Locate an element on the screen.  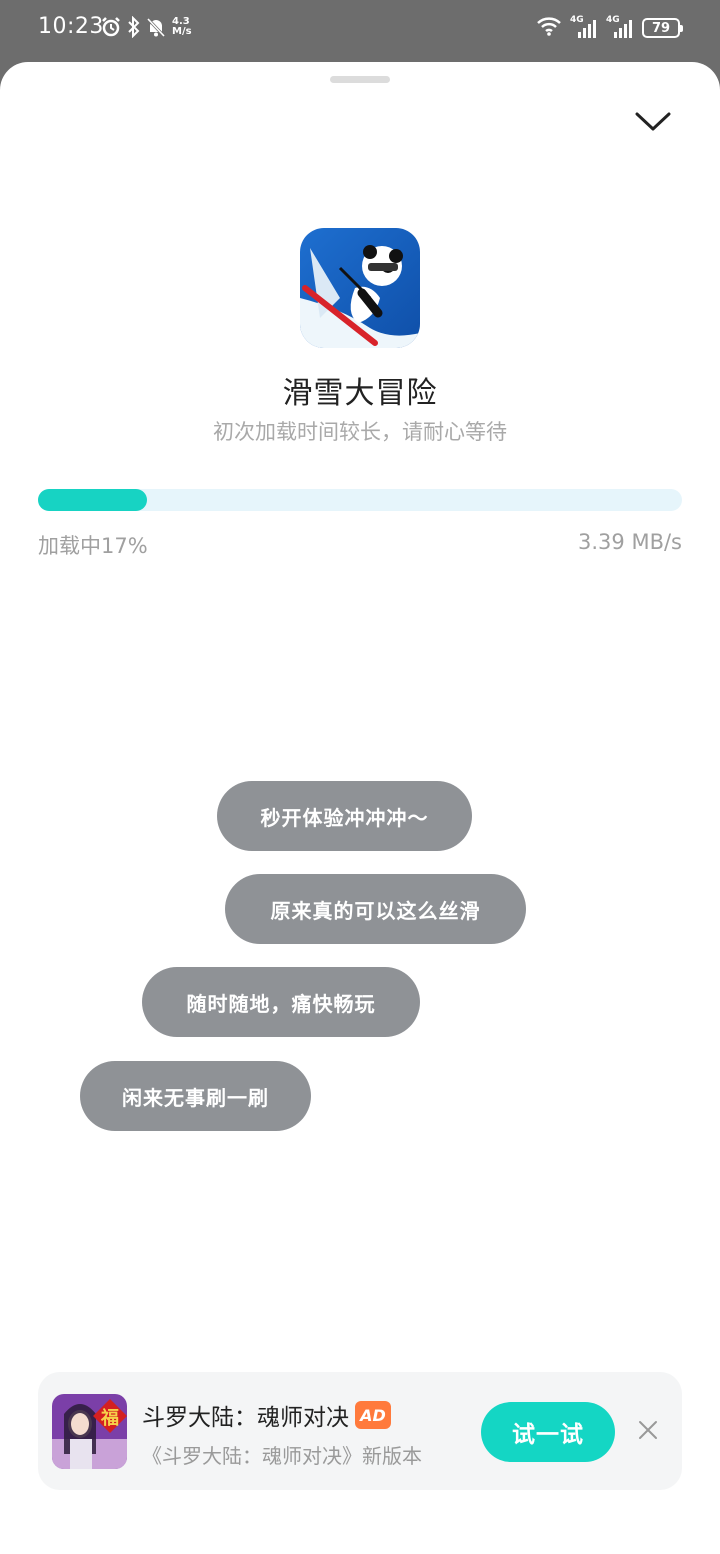
app-title: 滑雪大冒险 is located at coordinates (360, 393).